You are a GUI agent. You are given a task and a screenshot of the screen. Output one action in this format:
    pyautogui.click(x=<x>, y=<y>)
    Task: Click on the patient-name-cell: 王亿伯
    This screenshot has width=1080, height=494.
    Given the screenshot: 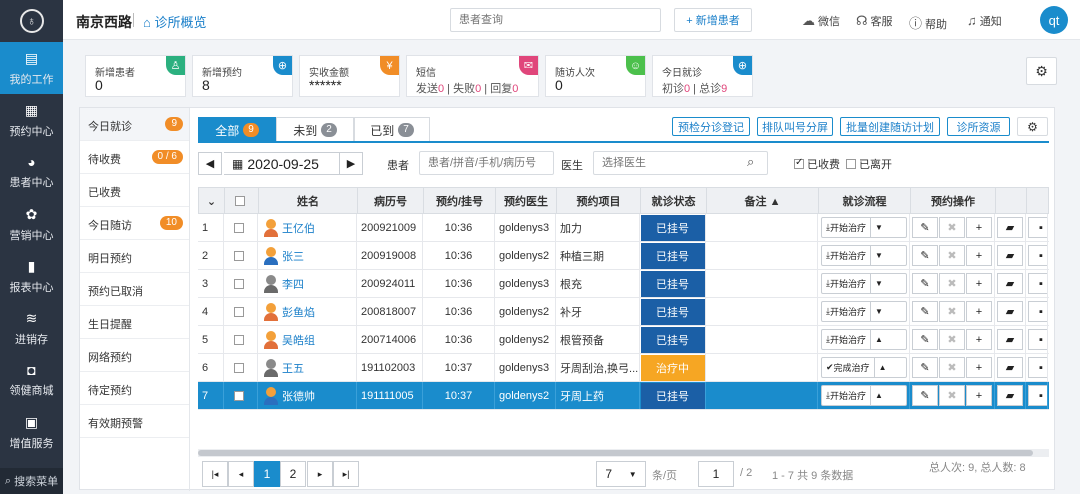 What is the action you would take?
    pyautogui.click(x=307, y=227)
    